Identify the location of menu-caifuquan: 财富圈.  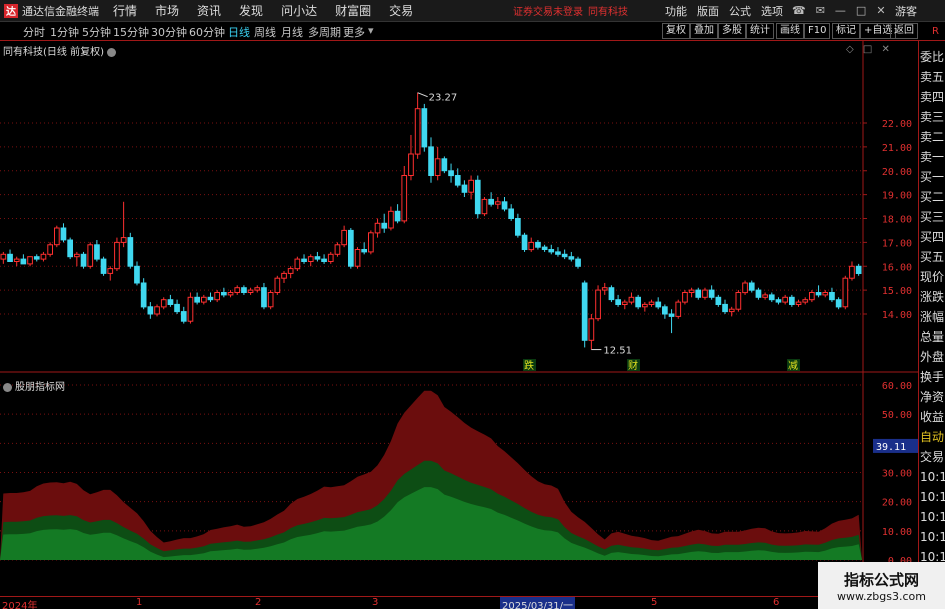
(353, 10).